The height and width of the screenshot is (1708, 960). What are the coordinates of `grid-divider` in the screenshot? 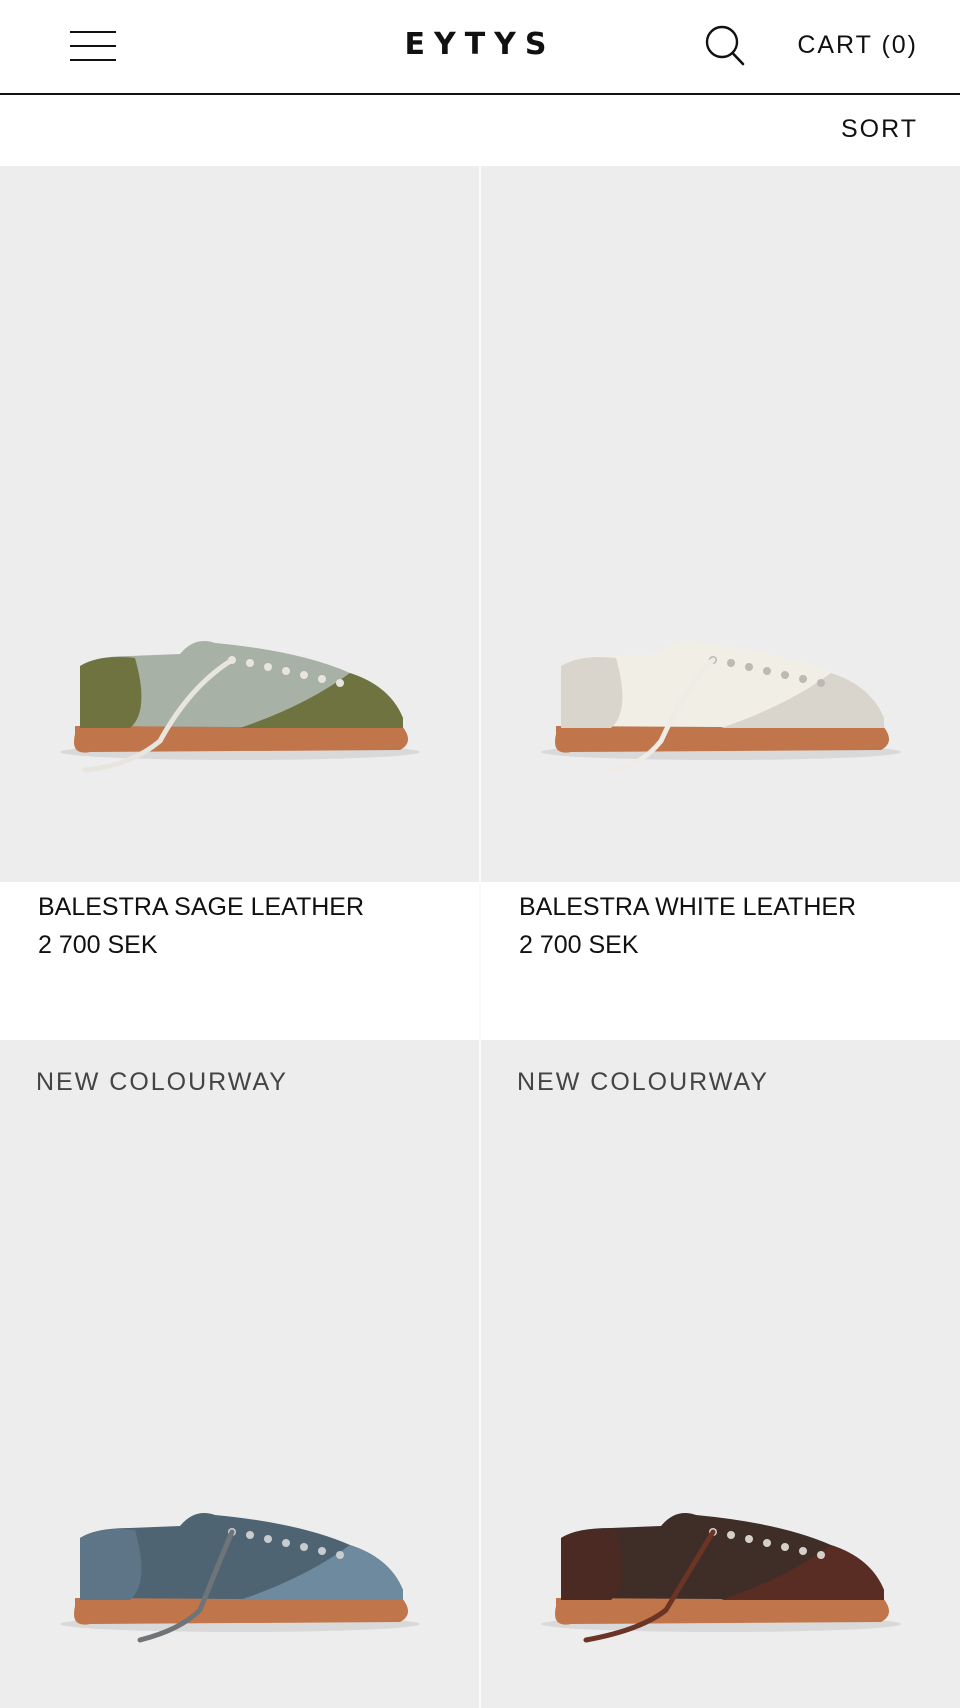 It's located at (480, 937).